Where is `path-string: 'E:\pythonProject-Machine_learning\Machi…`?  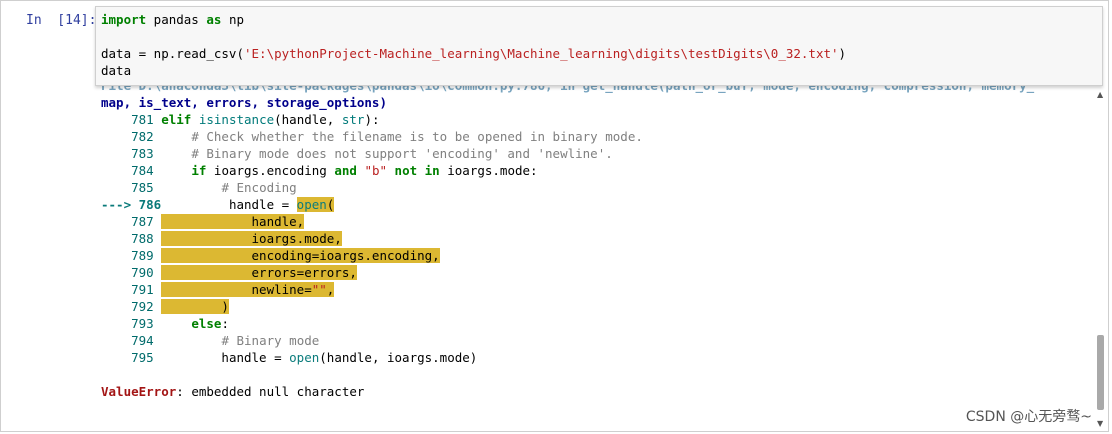
path-string: 'E:\pythonProject-Machine_learning\Machi… is located at coordinates (541, 53).